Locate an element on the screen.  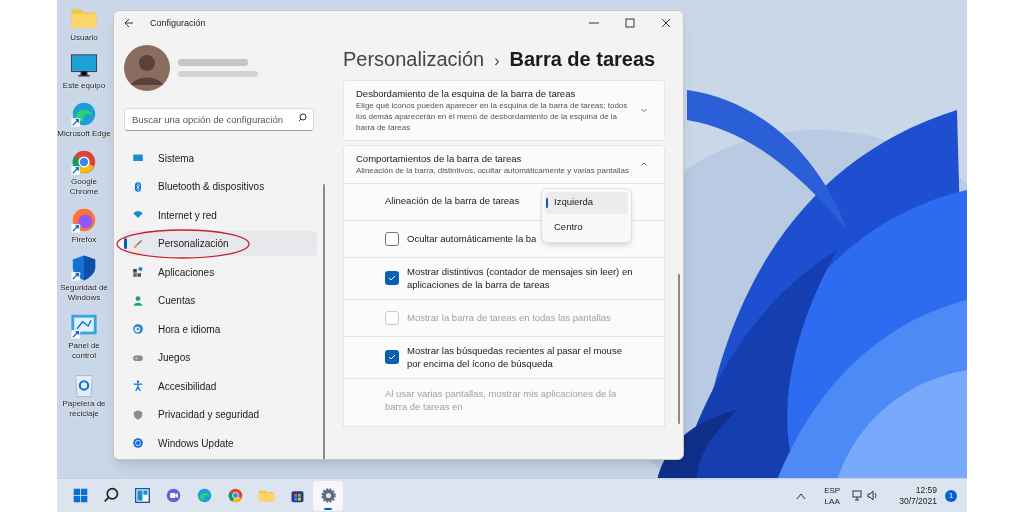
avatar is located at coordinates (147, 67).